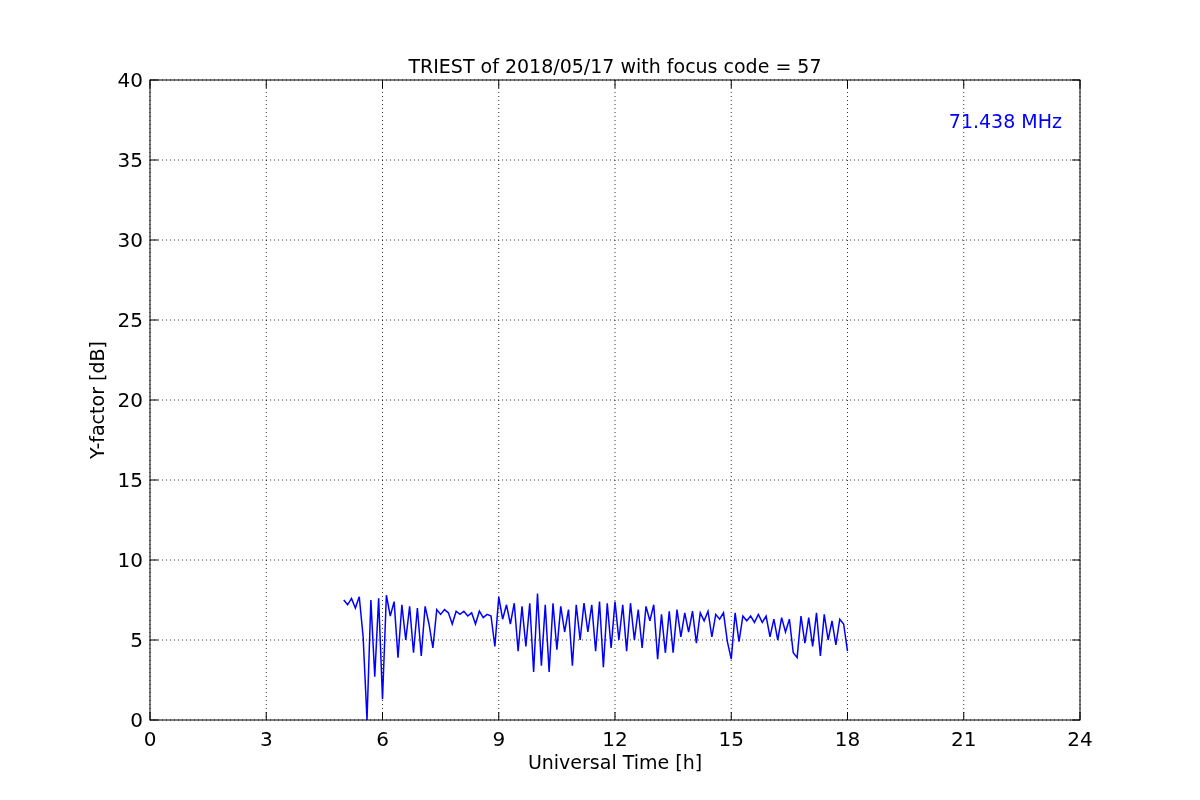 The image size is (1200, 800). I want to click on tick-label: 5, so click(136, 640).